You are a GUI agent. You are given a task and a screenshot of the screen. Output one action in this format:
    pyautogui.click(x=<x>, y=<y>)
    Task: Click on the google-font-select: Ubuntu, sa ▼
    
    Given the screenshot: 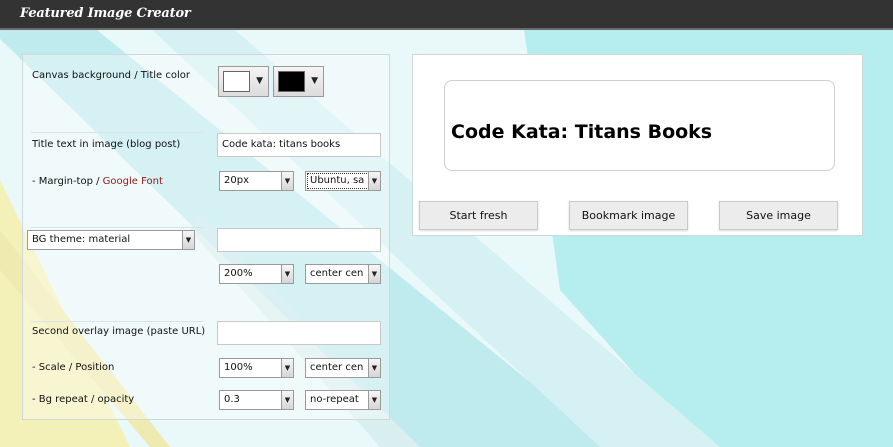 What is the action you would take?
    pyautogui.click(x=343, y=181)
    